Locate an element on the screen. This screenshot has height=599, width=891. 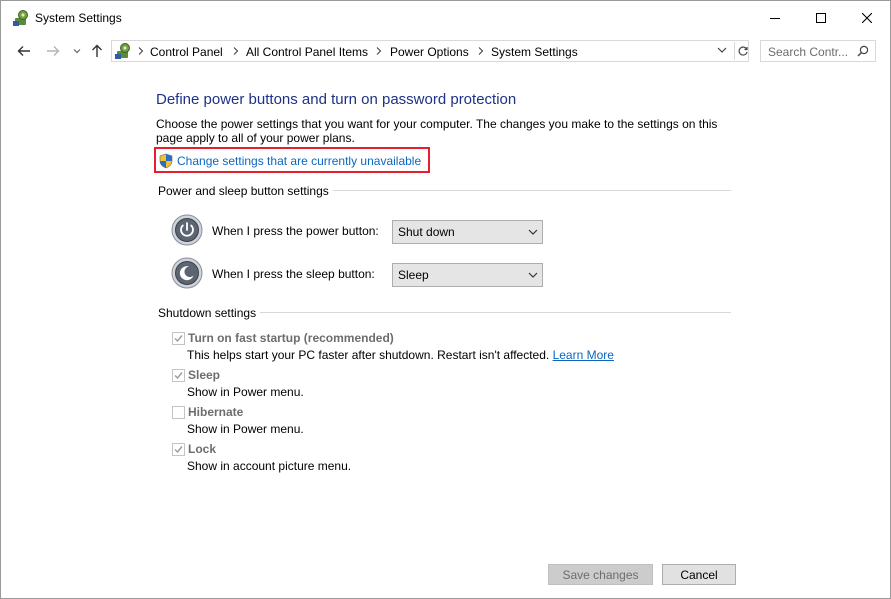
breadcrumb-all-items: All Control Panel Items is located at coordinates (307, 52).